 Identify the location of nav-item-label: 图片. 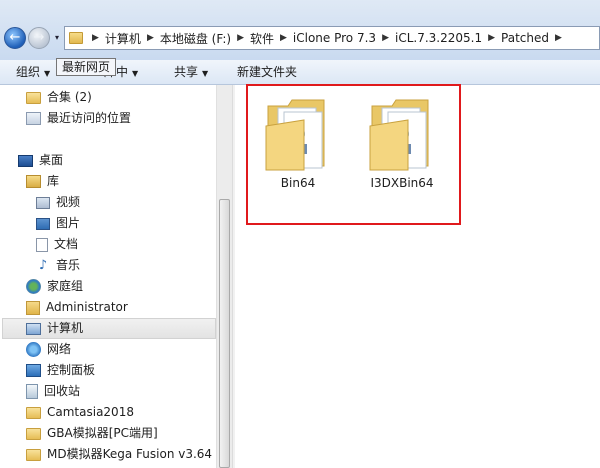
(68, 223).